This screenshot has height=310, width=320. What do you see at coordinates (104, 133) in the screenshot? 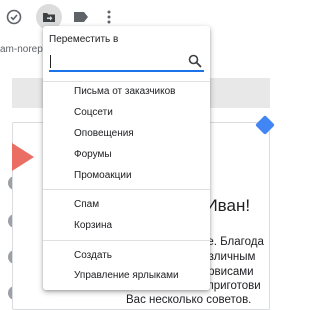
I see `menu-item-label: Оповещения` at bounding box center [104, 133].